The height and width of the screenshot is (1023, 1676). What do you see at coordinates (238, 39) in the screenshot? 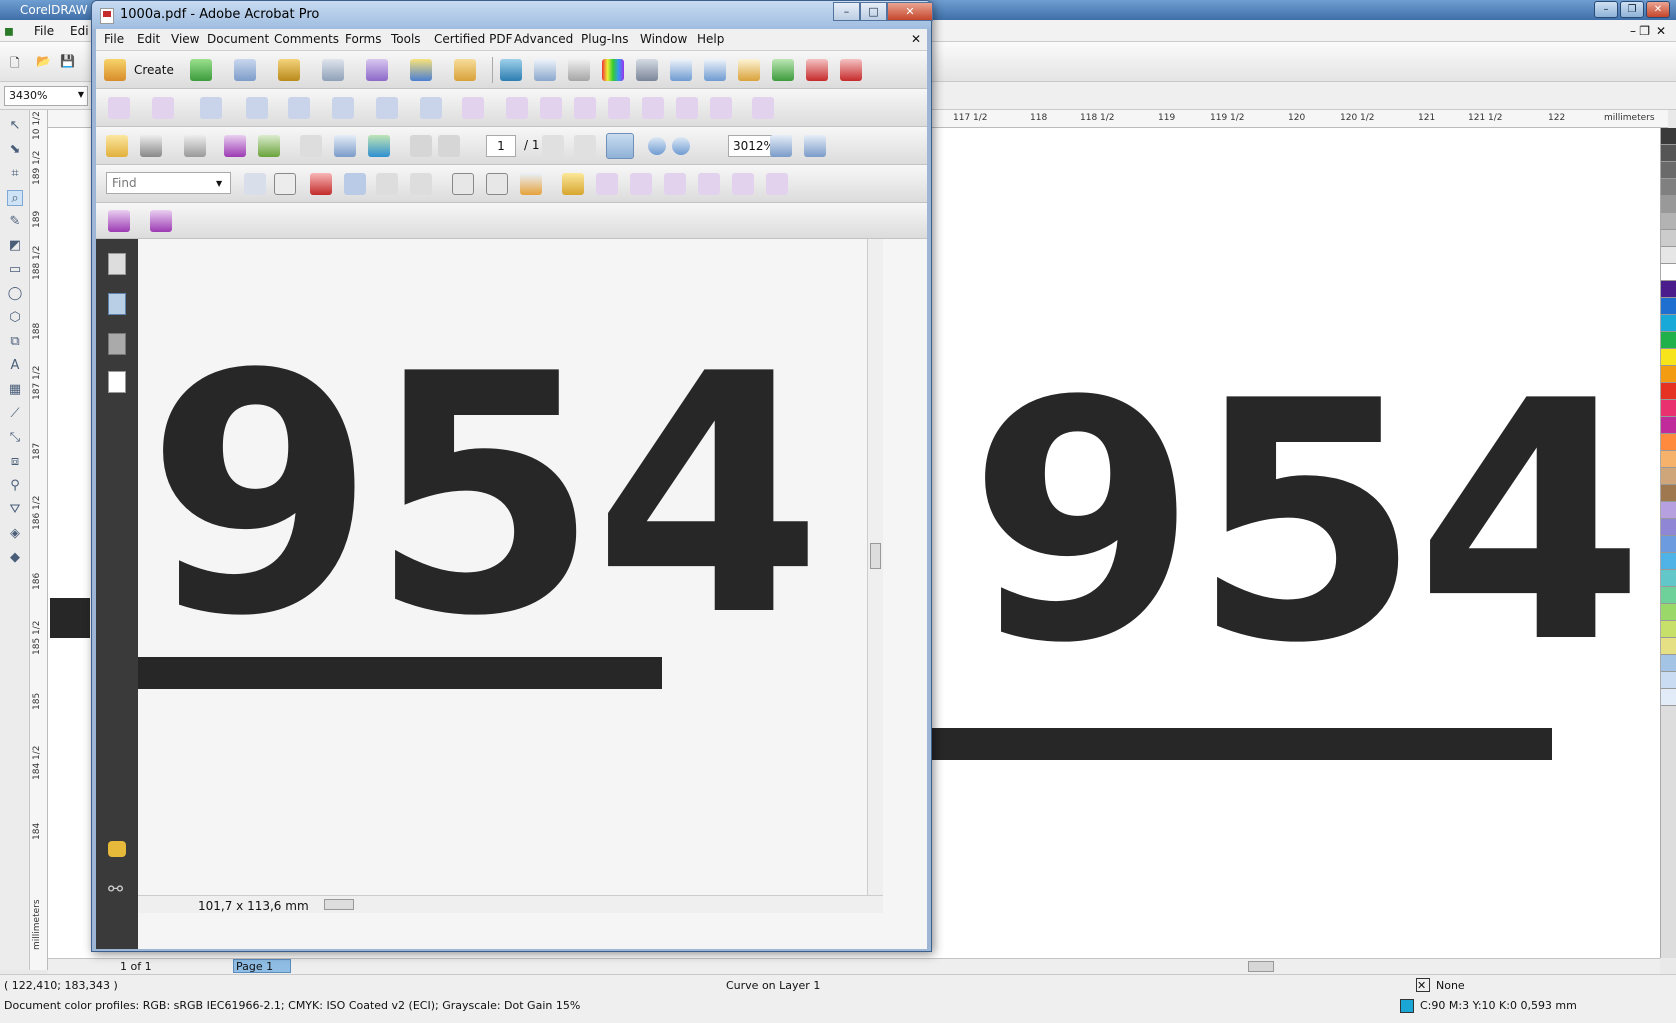
I see `menu-document: Document` at bounding box center [238, 39].